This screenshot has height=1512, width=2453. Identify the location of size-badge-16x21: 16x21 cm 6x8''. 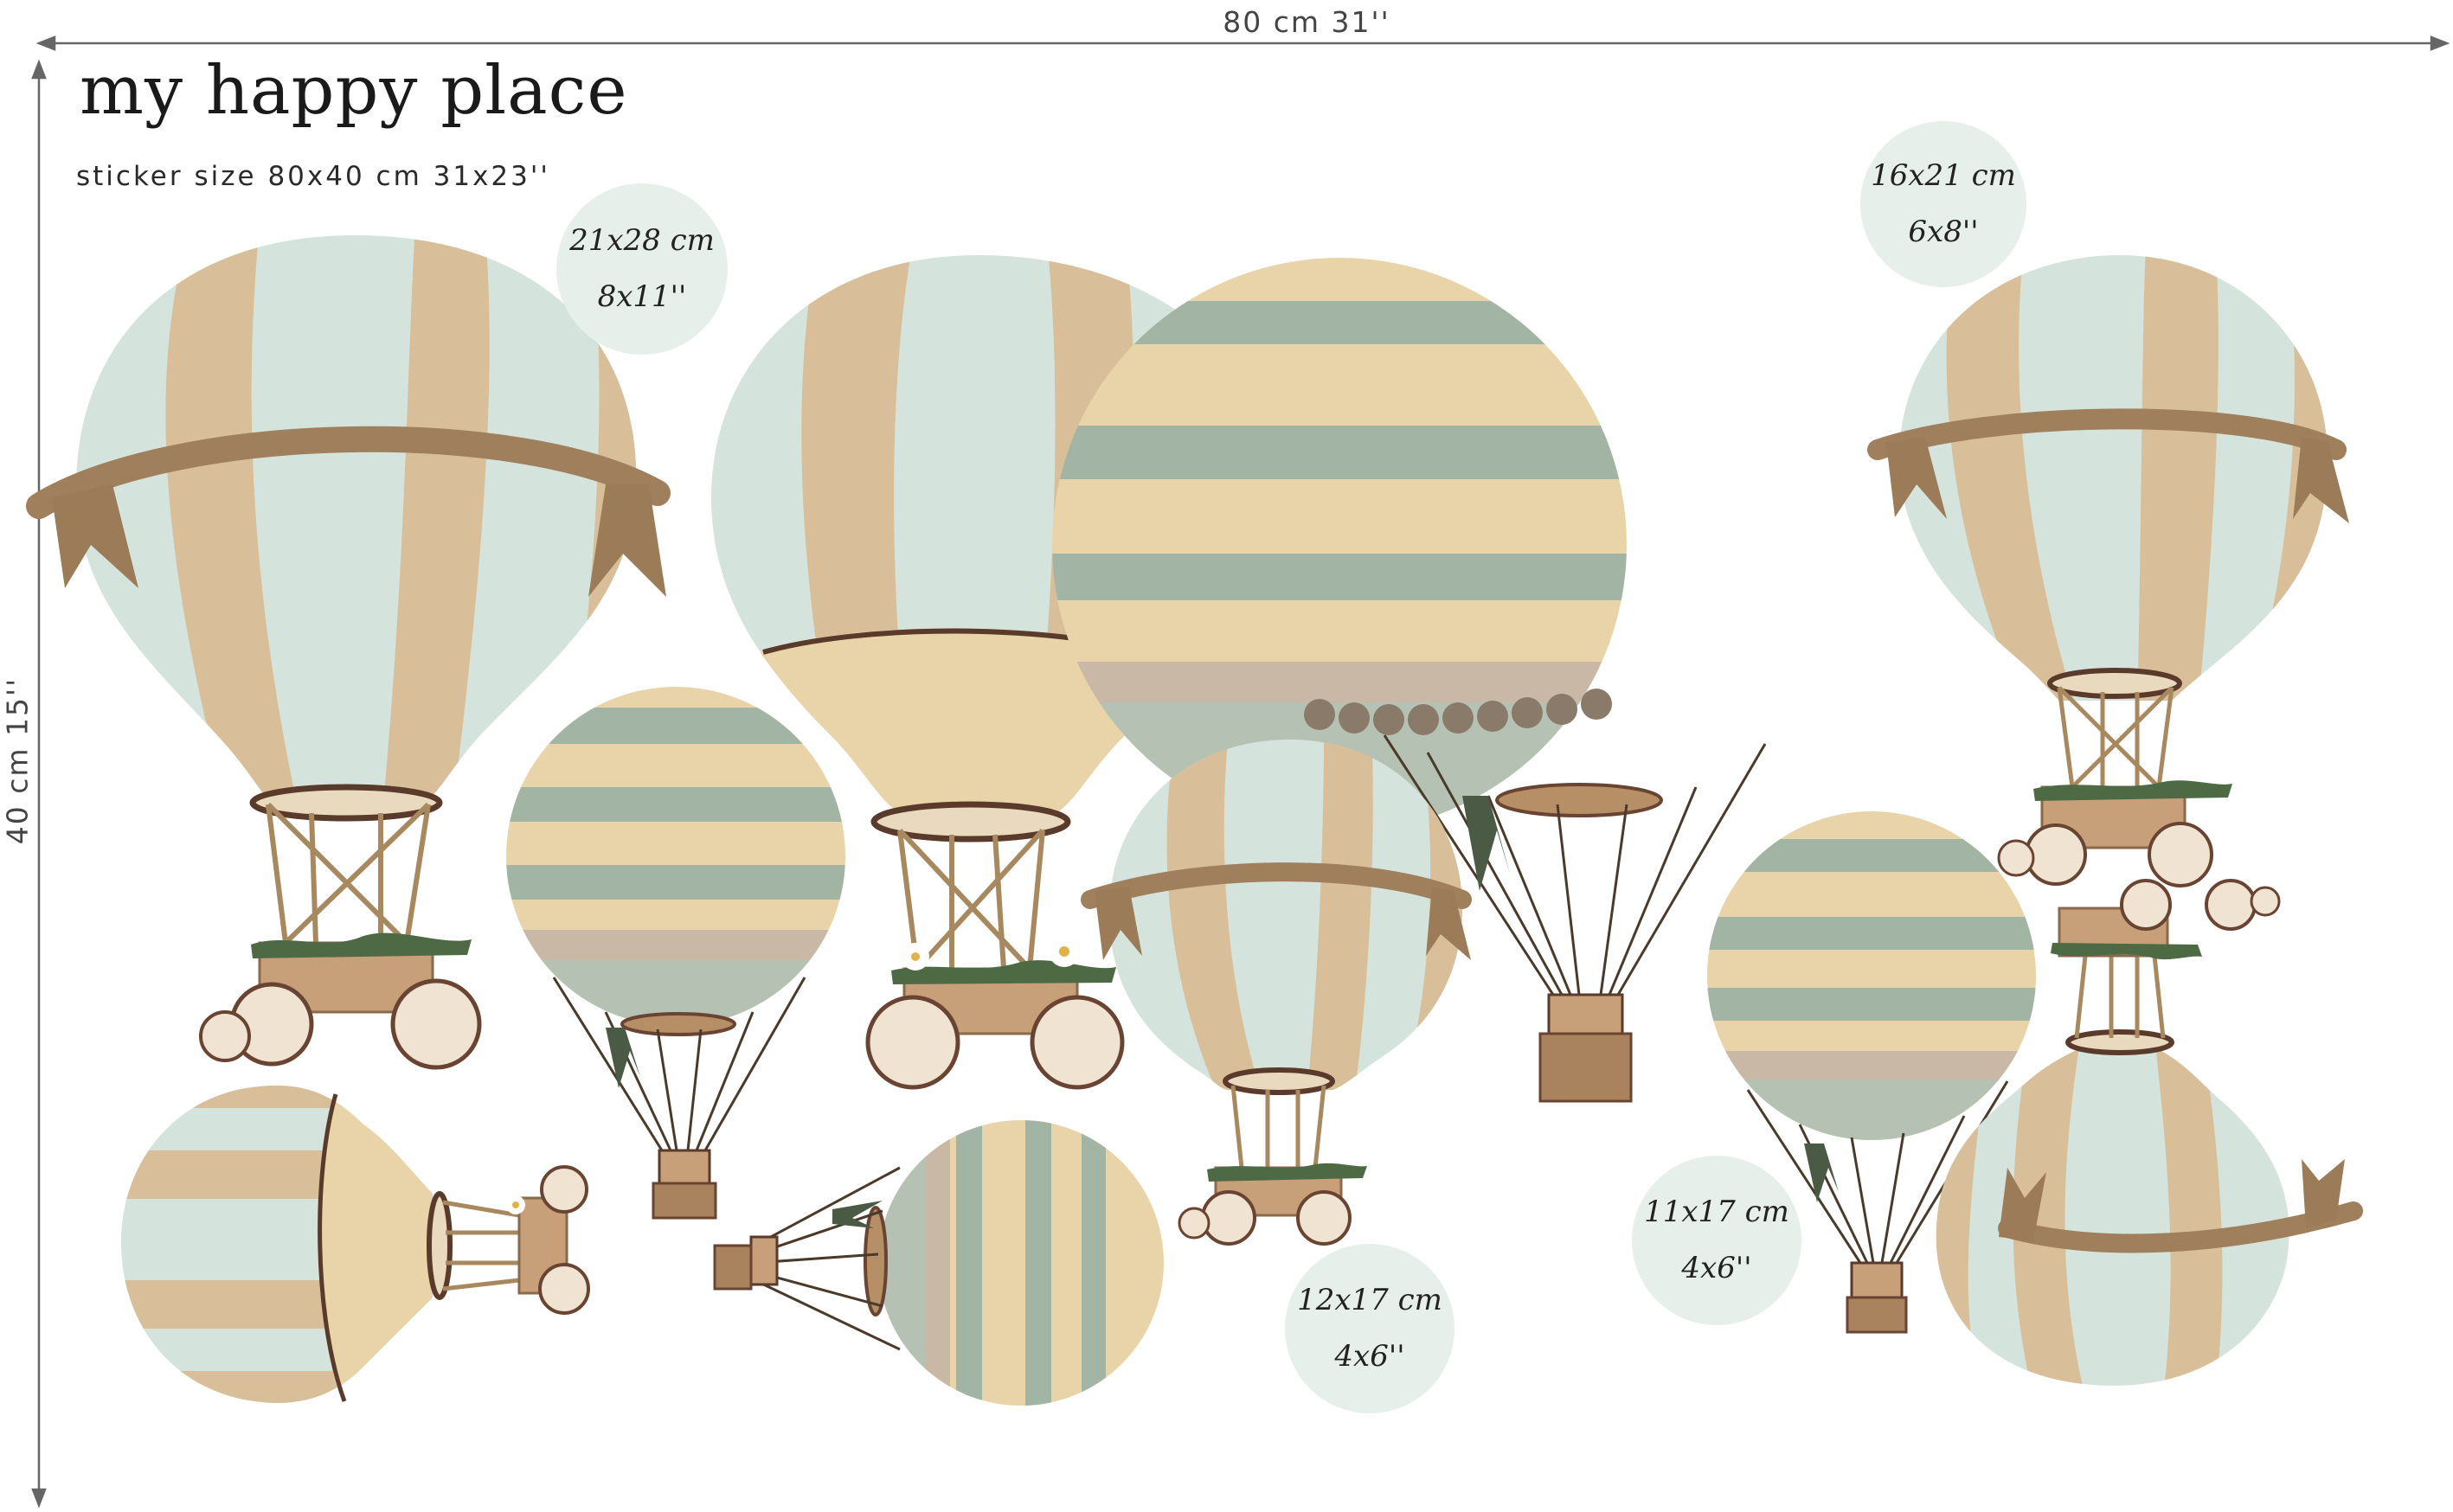
(1943, 204).